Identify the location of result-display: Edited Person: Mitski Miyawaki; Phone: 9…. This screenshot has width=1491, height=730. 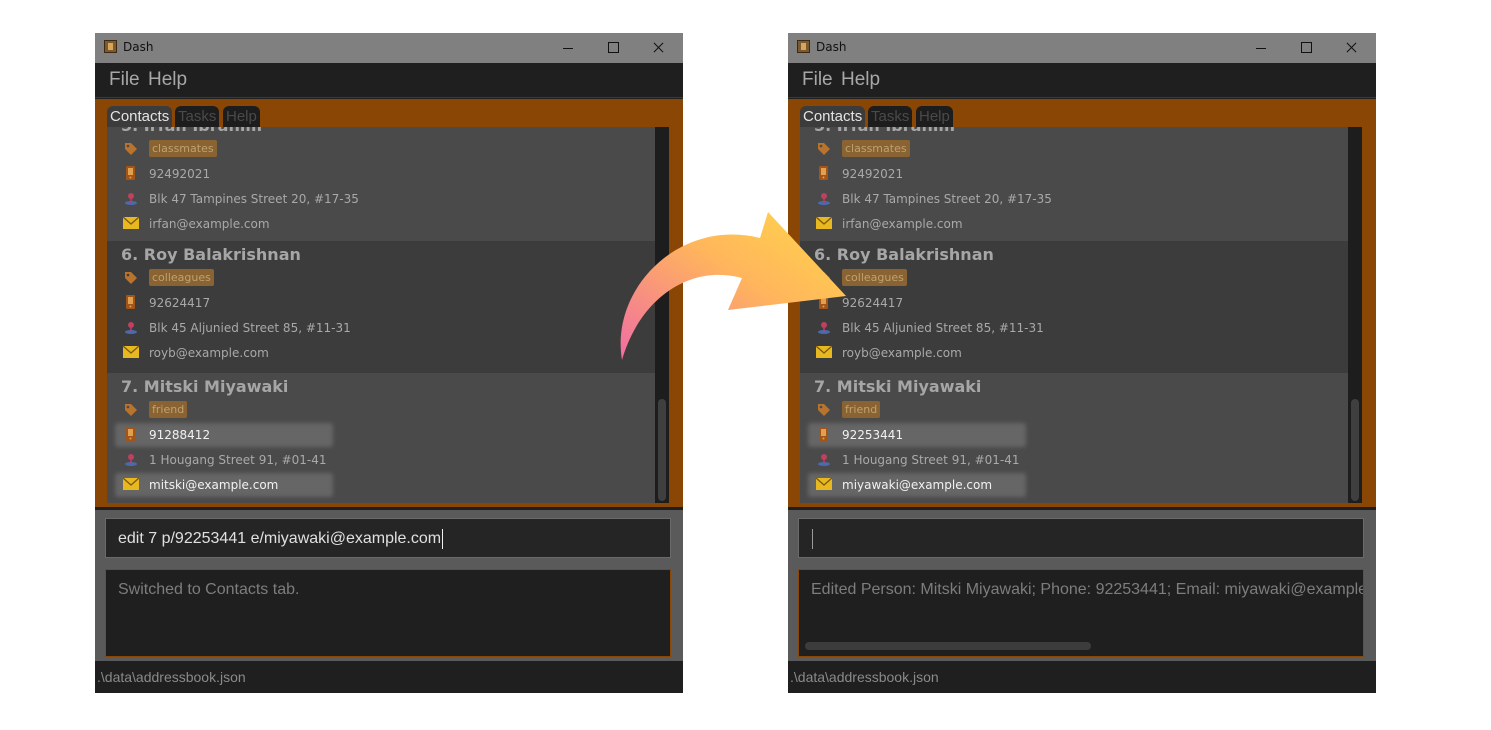
(1081, 613).